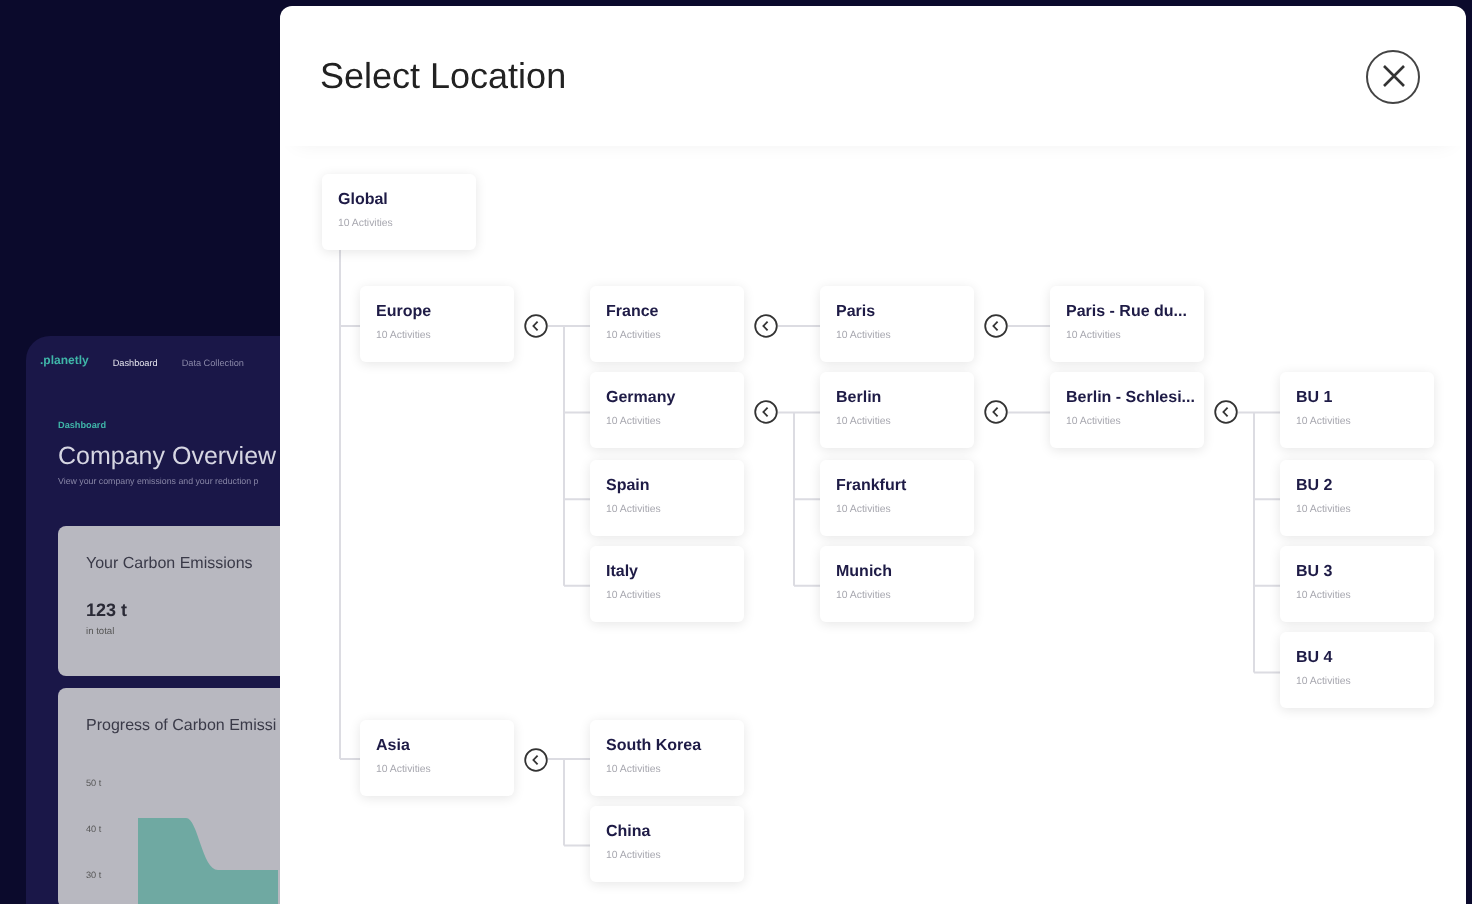 This screenshot has height=904, width=1472. What do you see at coordinates (108, 610) in the screenshot?
I see `emissions-value: 123 t` at bounding box center [108, 610].